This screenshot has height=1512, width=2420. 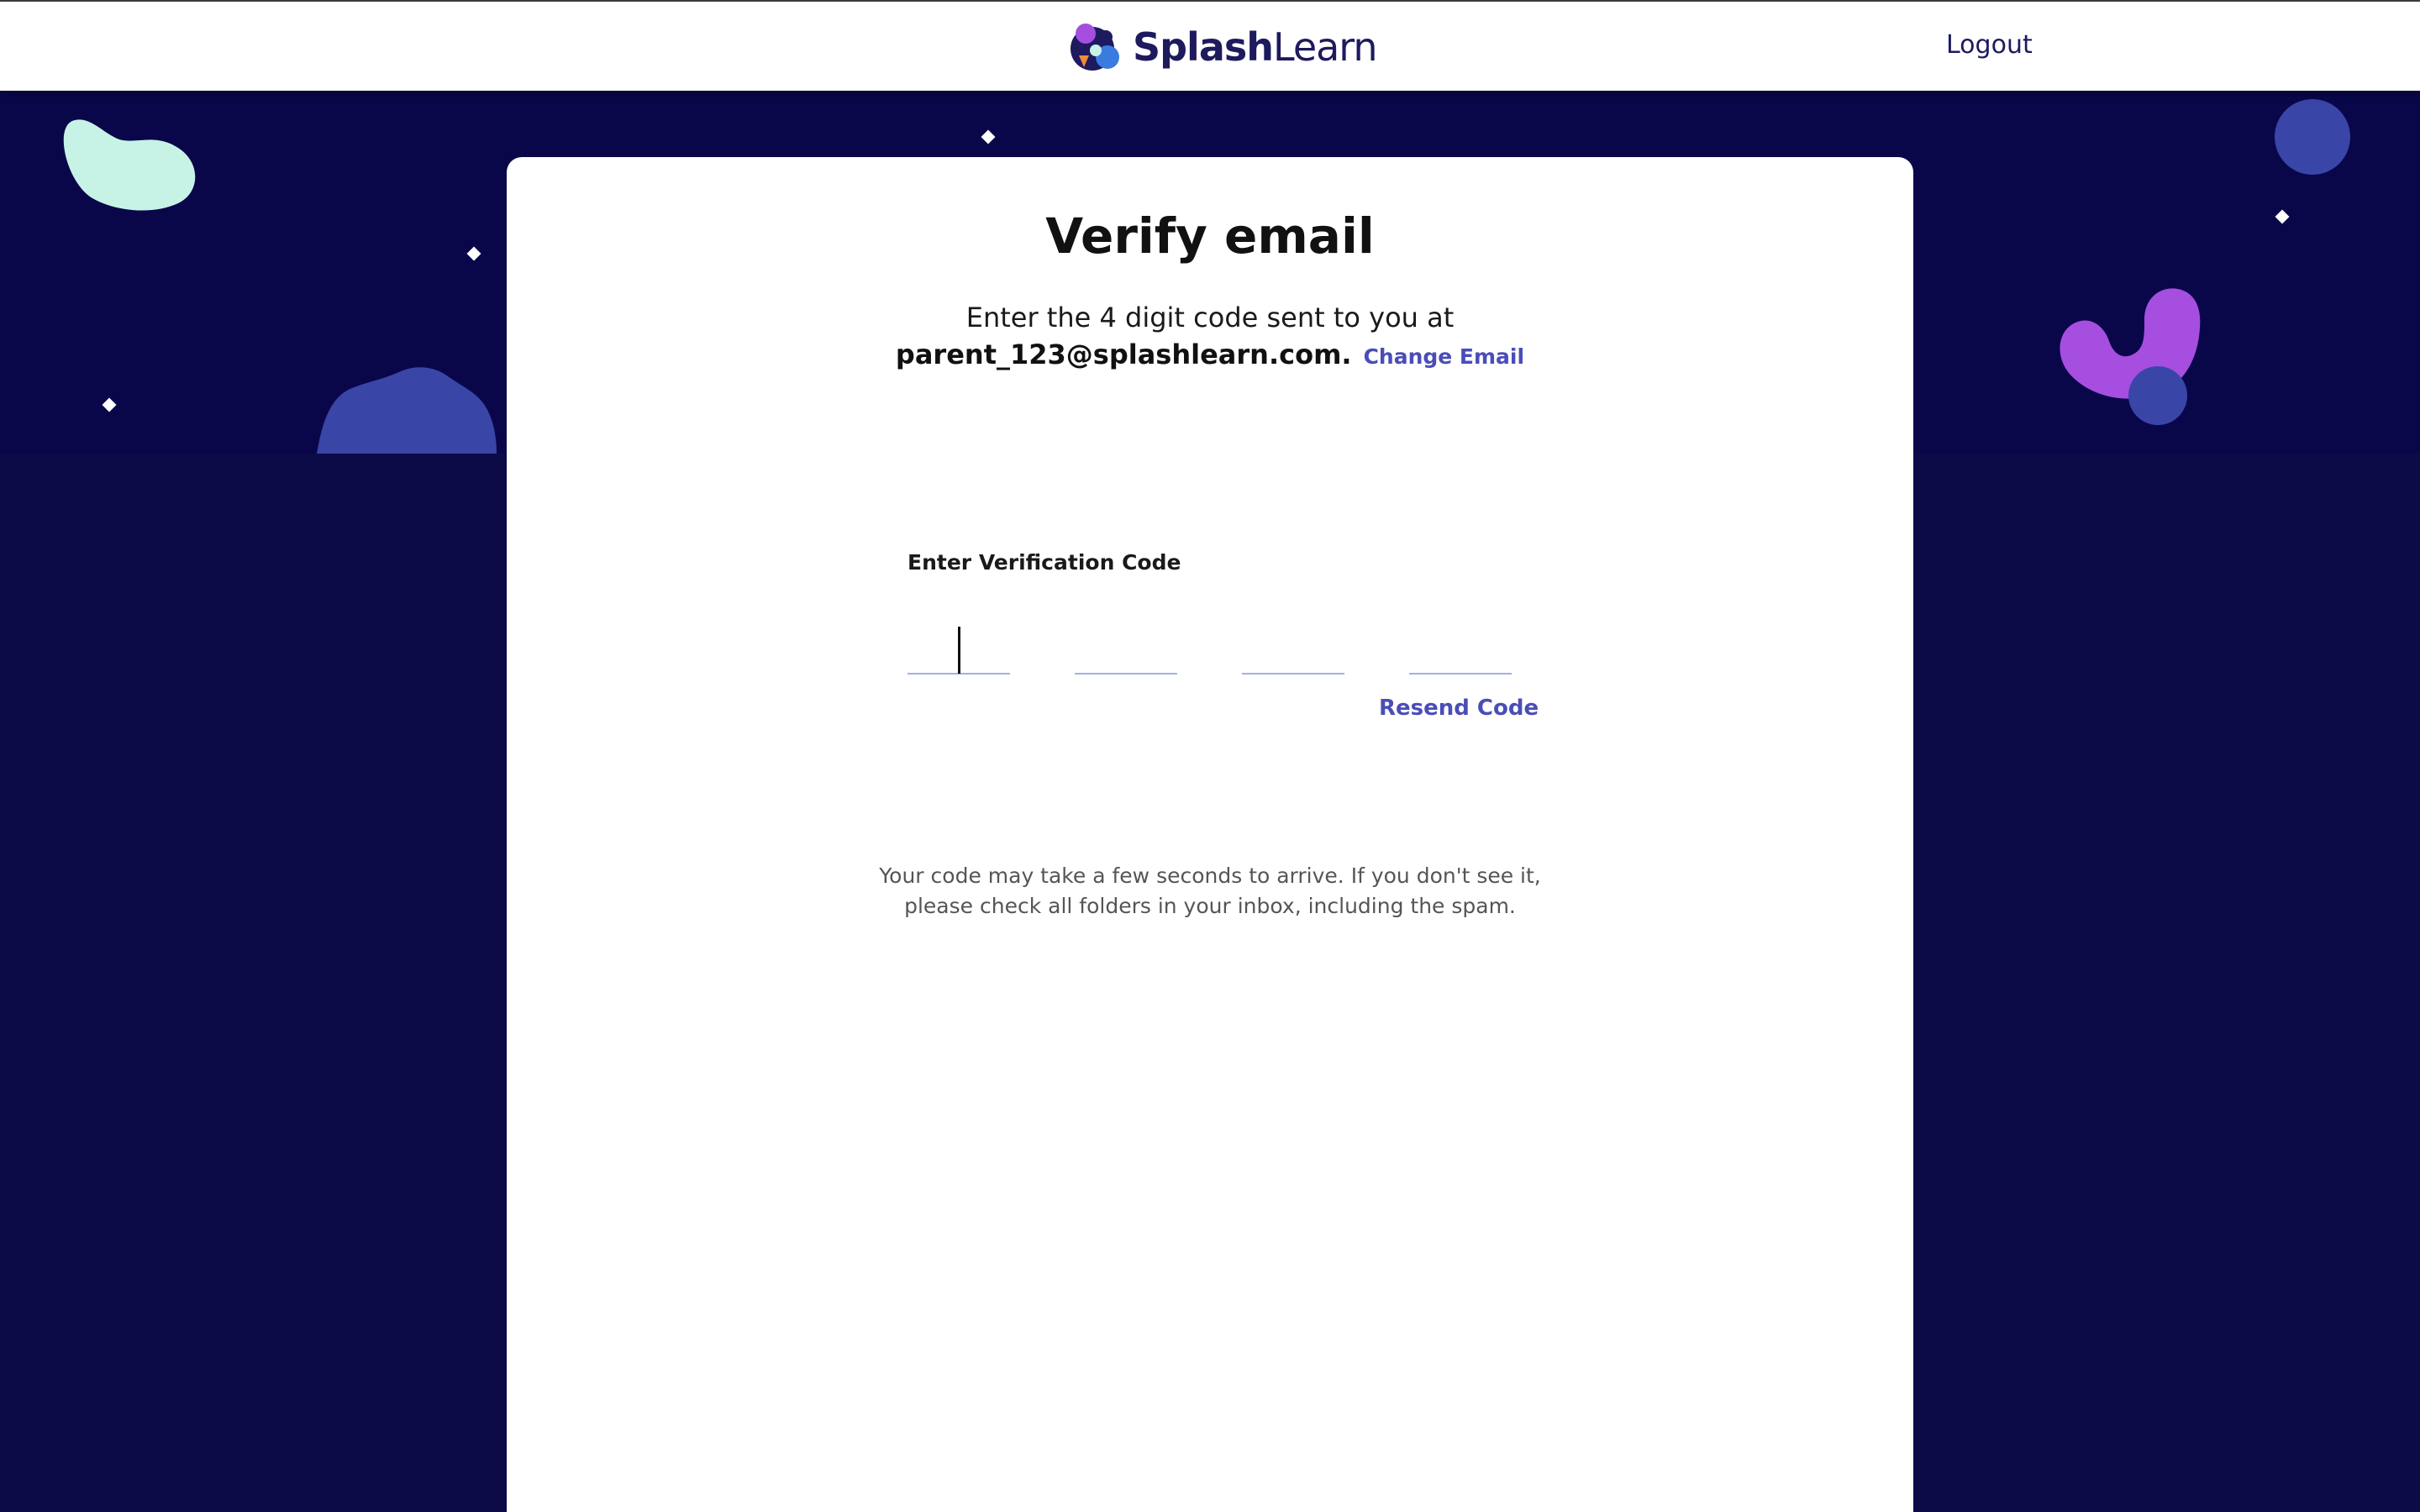 I want to click on verification-code-label: Enter Verification Code, so click(x=1044, y=562).